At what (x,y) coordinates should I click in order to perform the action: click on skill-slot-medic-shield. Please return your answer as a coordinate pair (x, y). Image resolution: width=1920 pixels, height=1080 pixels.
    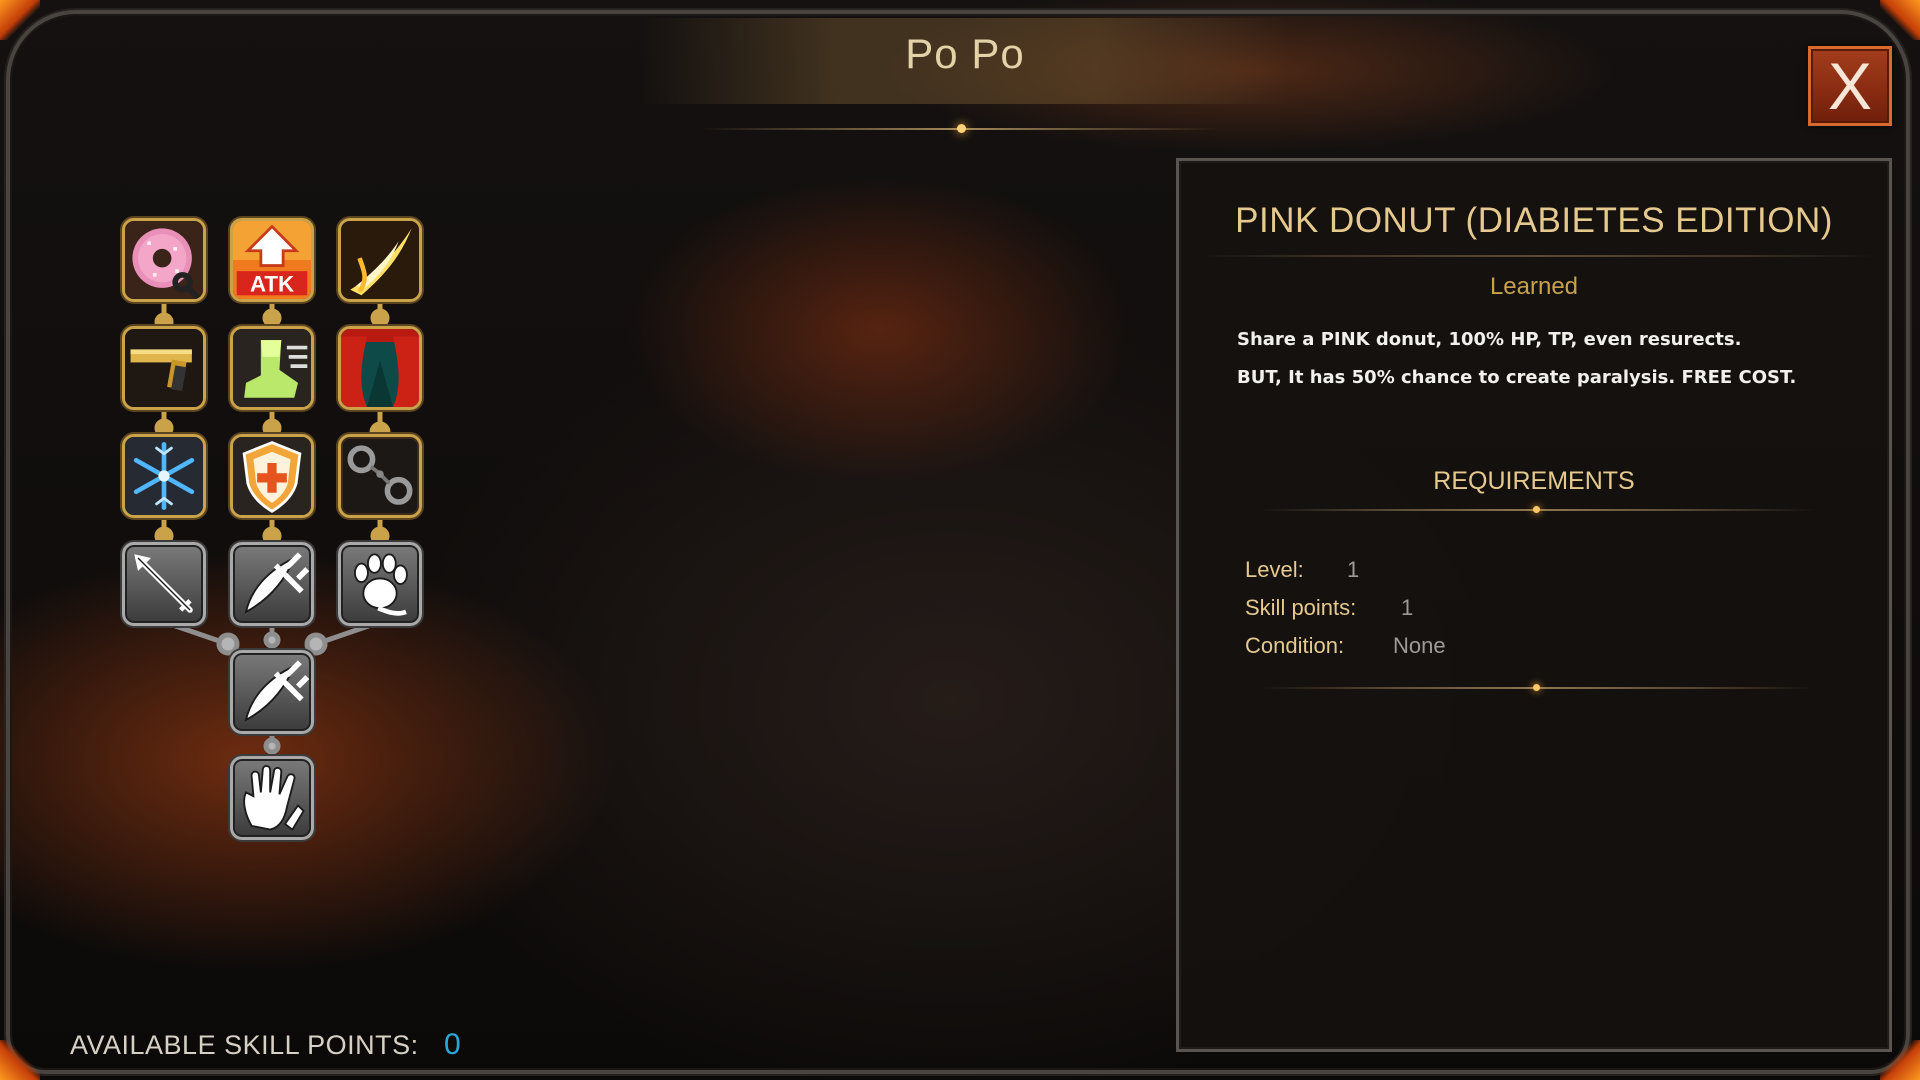
    Looking at the image, I should click on (272, 476).